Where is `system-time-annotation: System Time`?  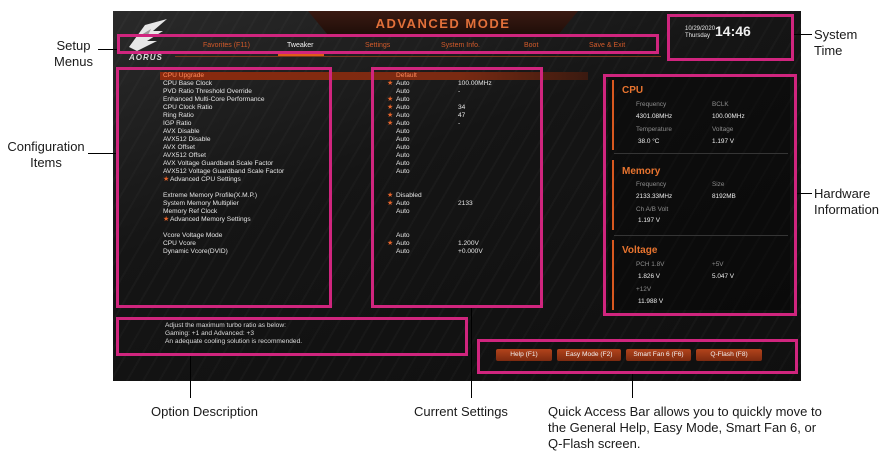
system-time-annotation: System Time is located at coordinates (835, 43).